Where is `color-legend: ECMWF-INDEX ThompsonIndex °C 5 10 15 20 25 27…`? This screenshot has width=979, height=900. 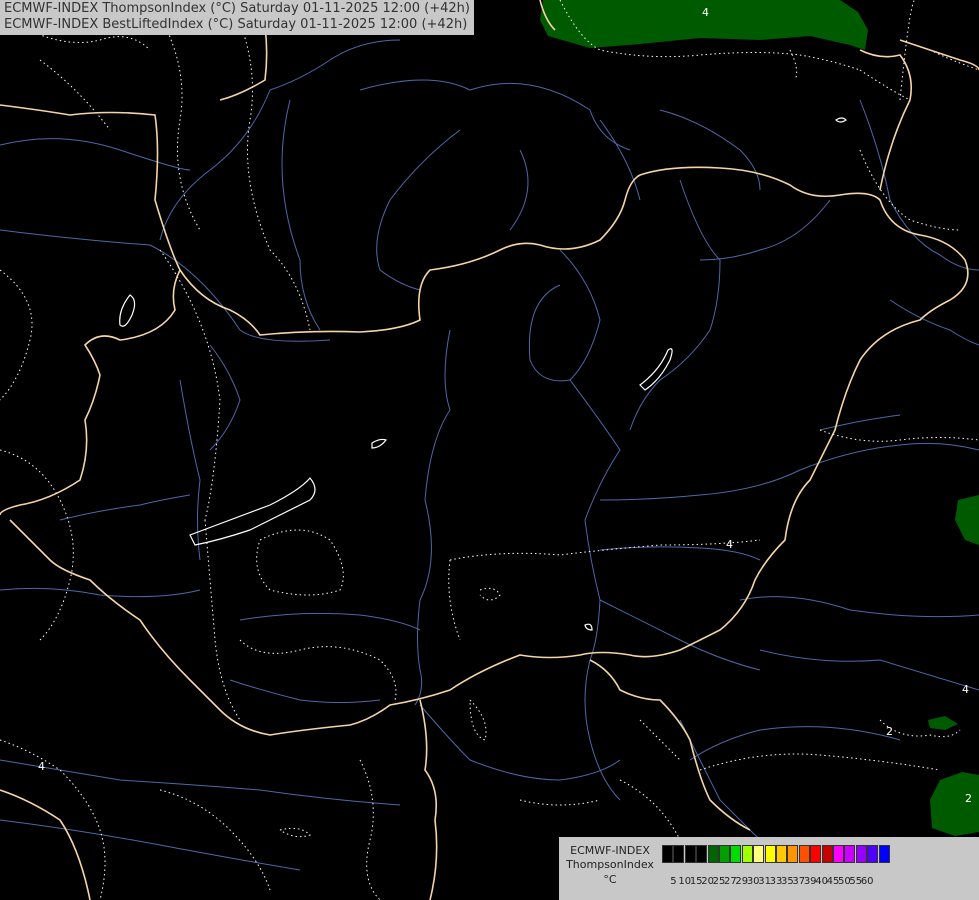
color-legend: ECMWF-INDEX ThompsonIndex °C 5 10 15 20 25 27… is located at coordinates (769, 868).